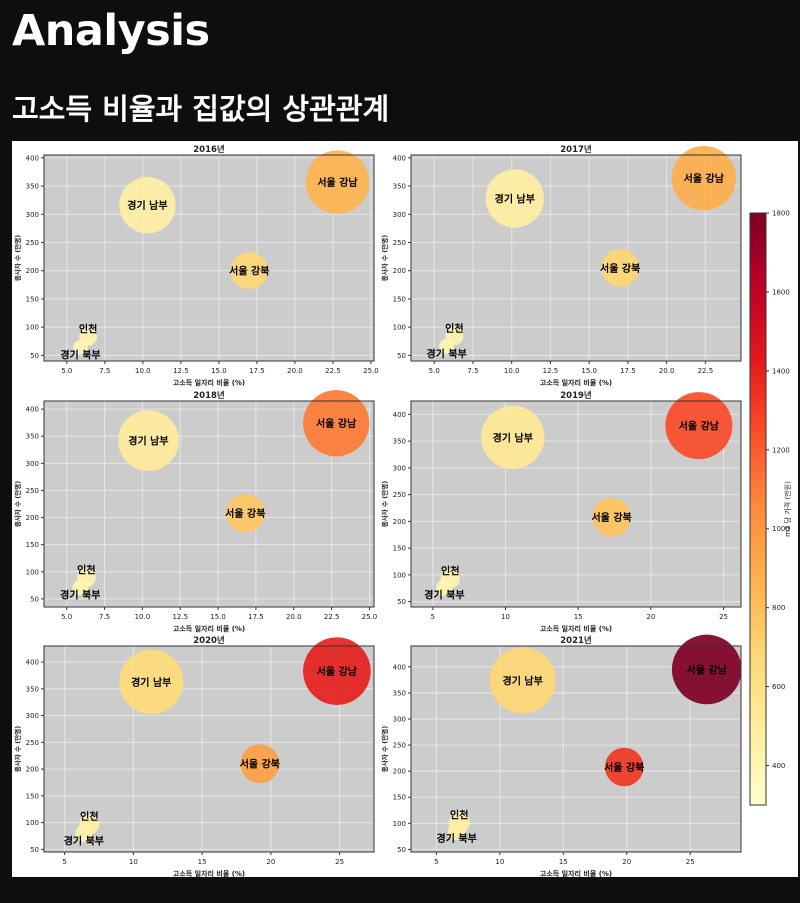 The height and width of the screenshot is (903, 800). Describe the element at coordinates (209, 395) in the screenshot. I see `chart-title: 2018년` at that location.